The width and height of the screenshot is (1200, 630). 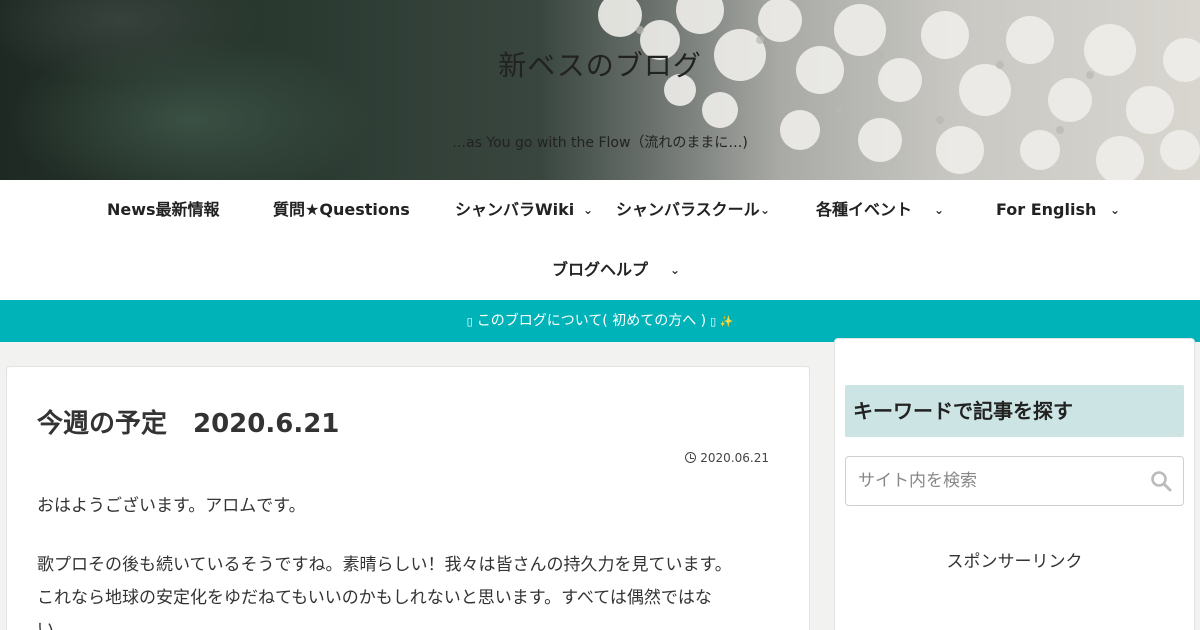 What do you see at coordinates (374, 598) in the screenshot?
I see `article-paragraph: これなら地球の安定化をゆだねてもいいのかもしれないと思います。すべては偶然ではな` at bounding box center [374, 598].